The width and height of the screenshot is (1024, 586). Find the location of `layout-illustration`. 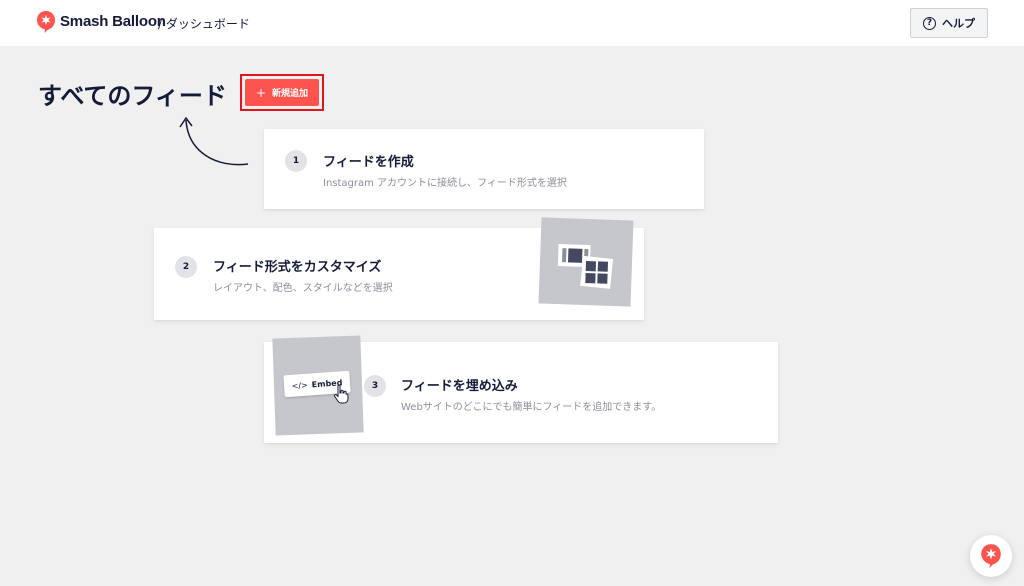

layout-illustration is located at coordinates (586, 262).